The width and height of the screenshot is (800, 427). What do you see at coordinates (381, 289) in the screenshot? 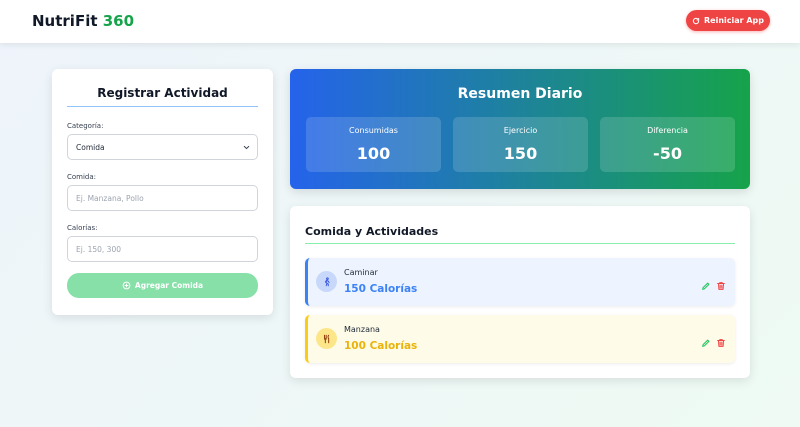
I see `item-calories: 150 Calorías` at bounding box center [381, 289].